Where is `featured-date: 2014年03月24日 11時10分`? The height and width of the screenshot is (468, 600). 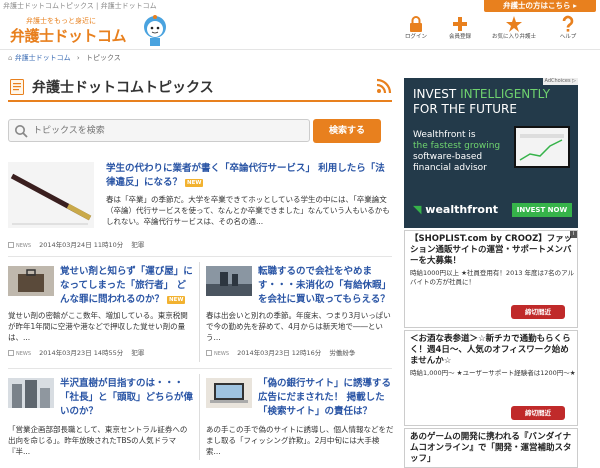
featured-date: 2014年03月24日 11時10分 is located at coordinates (81, 245).